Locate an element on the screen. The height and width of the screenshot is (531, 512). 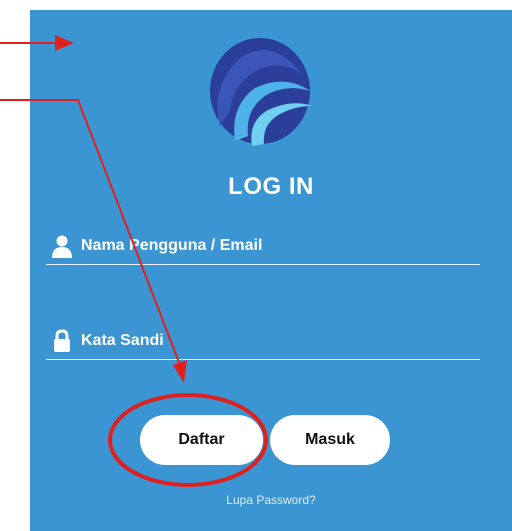
lock-icon is located at coordinates (62, 340).